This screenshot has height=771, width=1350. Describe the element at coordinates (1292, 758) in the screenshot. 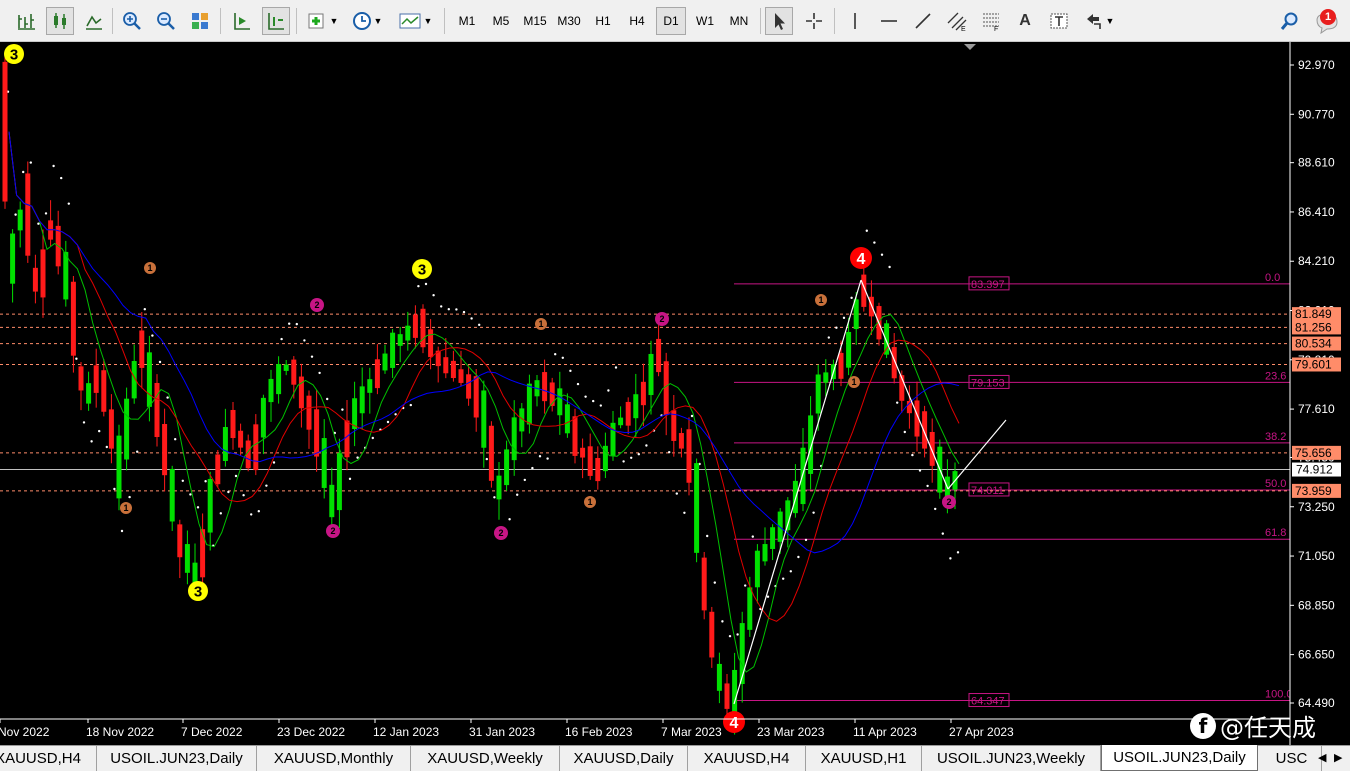

I see `chart-tab: USC` at that location.